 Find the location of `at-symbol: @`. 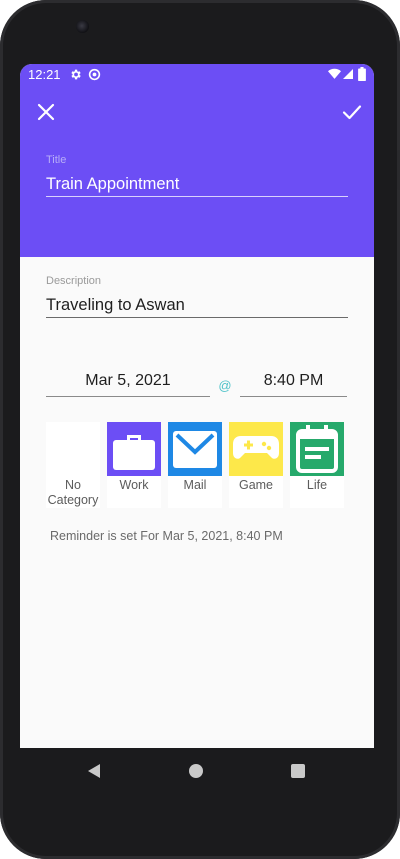

at-symbol: @ is located at coordinates (225, 385).